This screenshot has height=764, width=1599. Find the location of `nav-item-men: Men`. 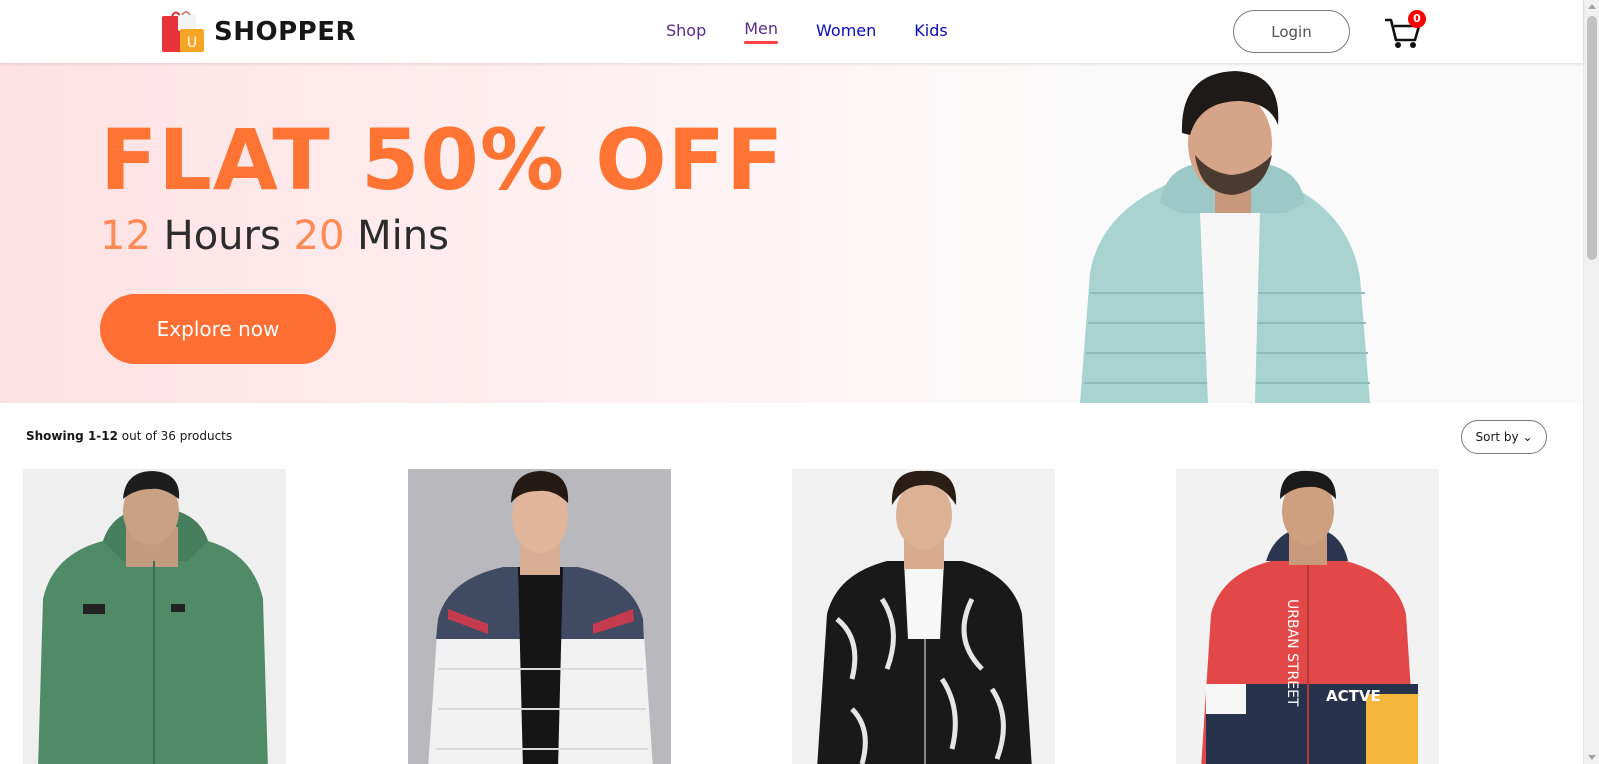

nav-item-men: Men is located at coordinates (761, 31).